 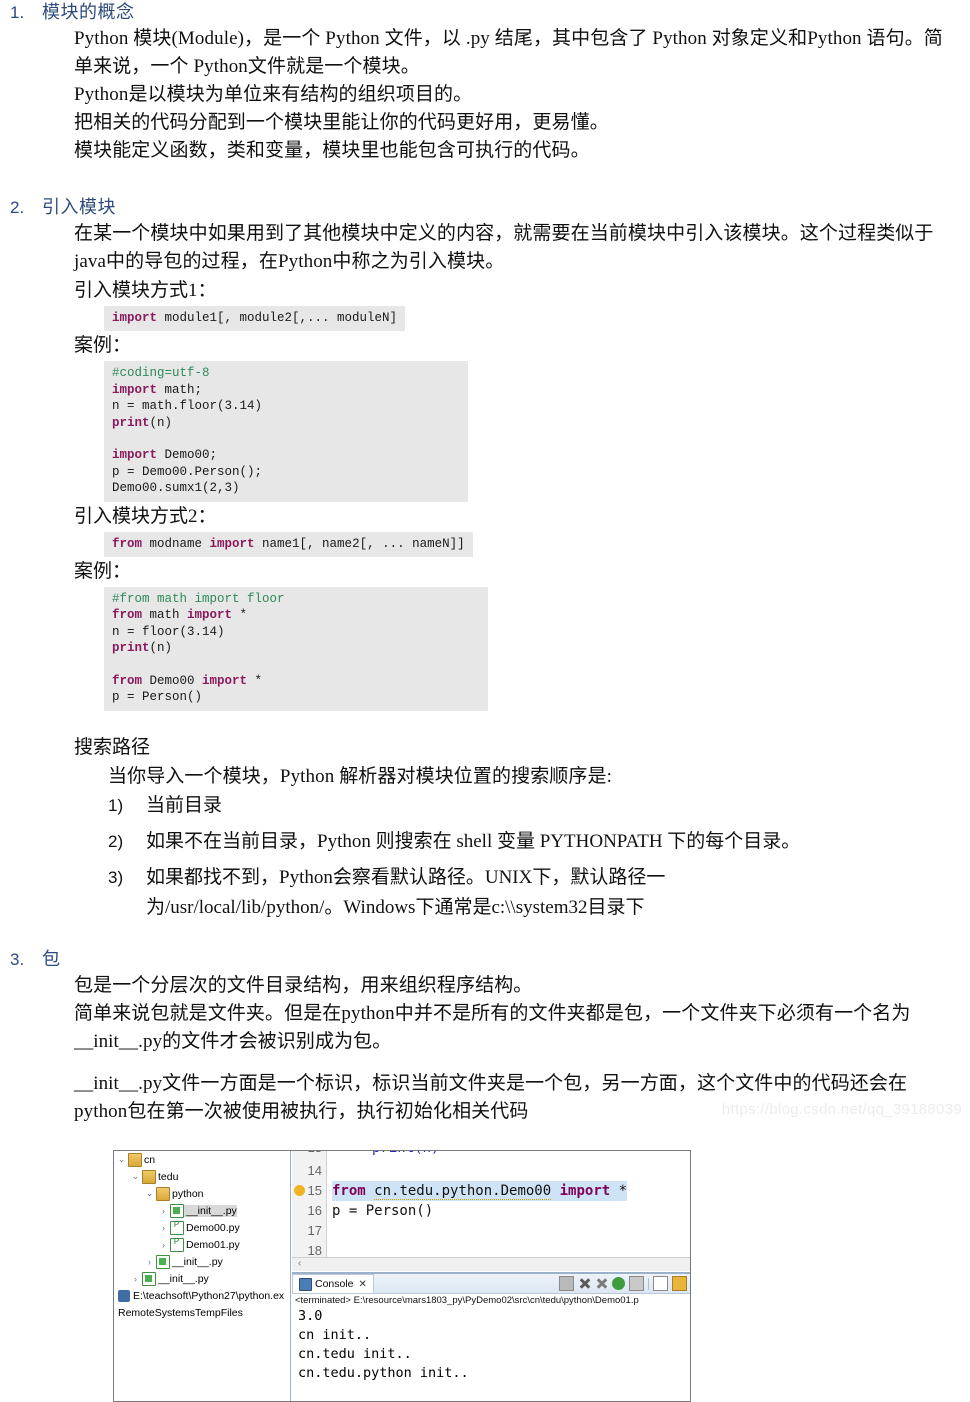 What do you see at coordinates (491, 1231) in the screenshot?
I see `editor-line-17: 17` at bounding box center [491, 1231].